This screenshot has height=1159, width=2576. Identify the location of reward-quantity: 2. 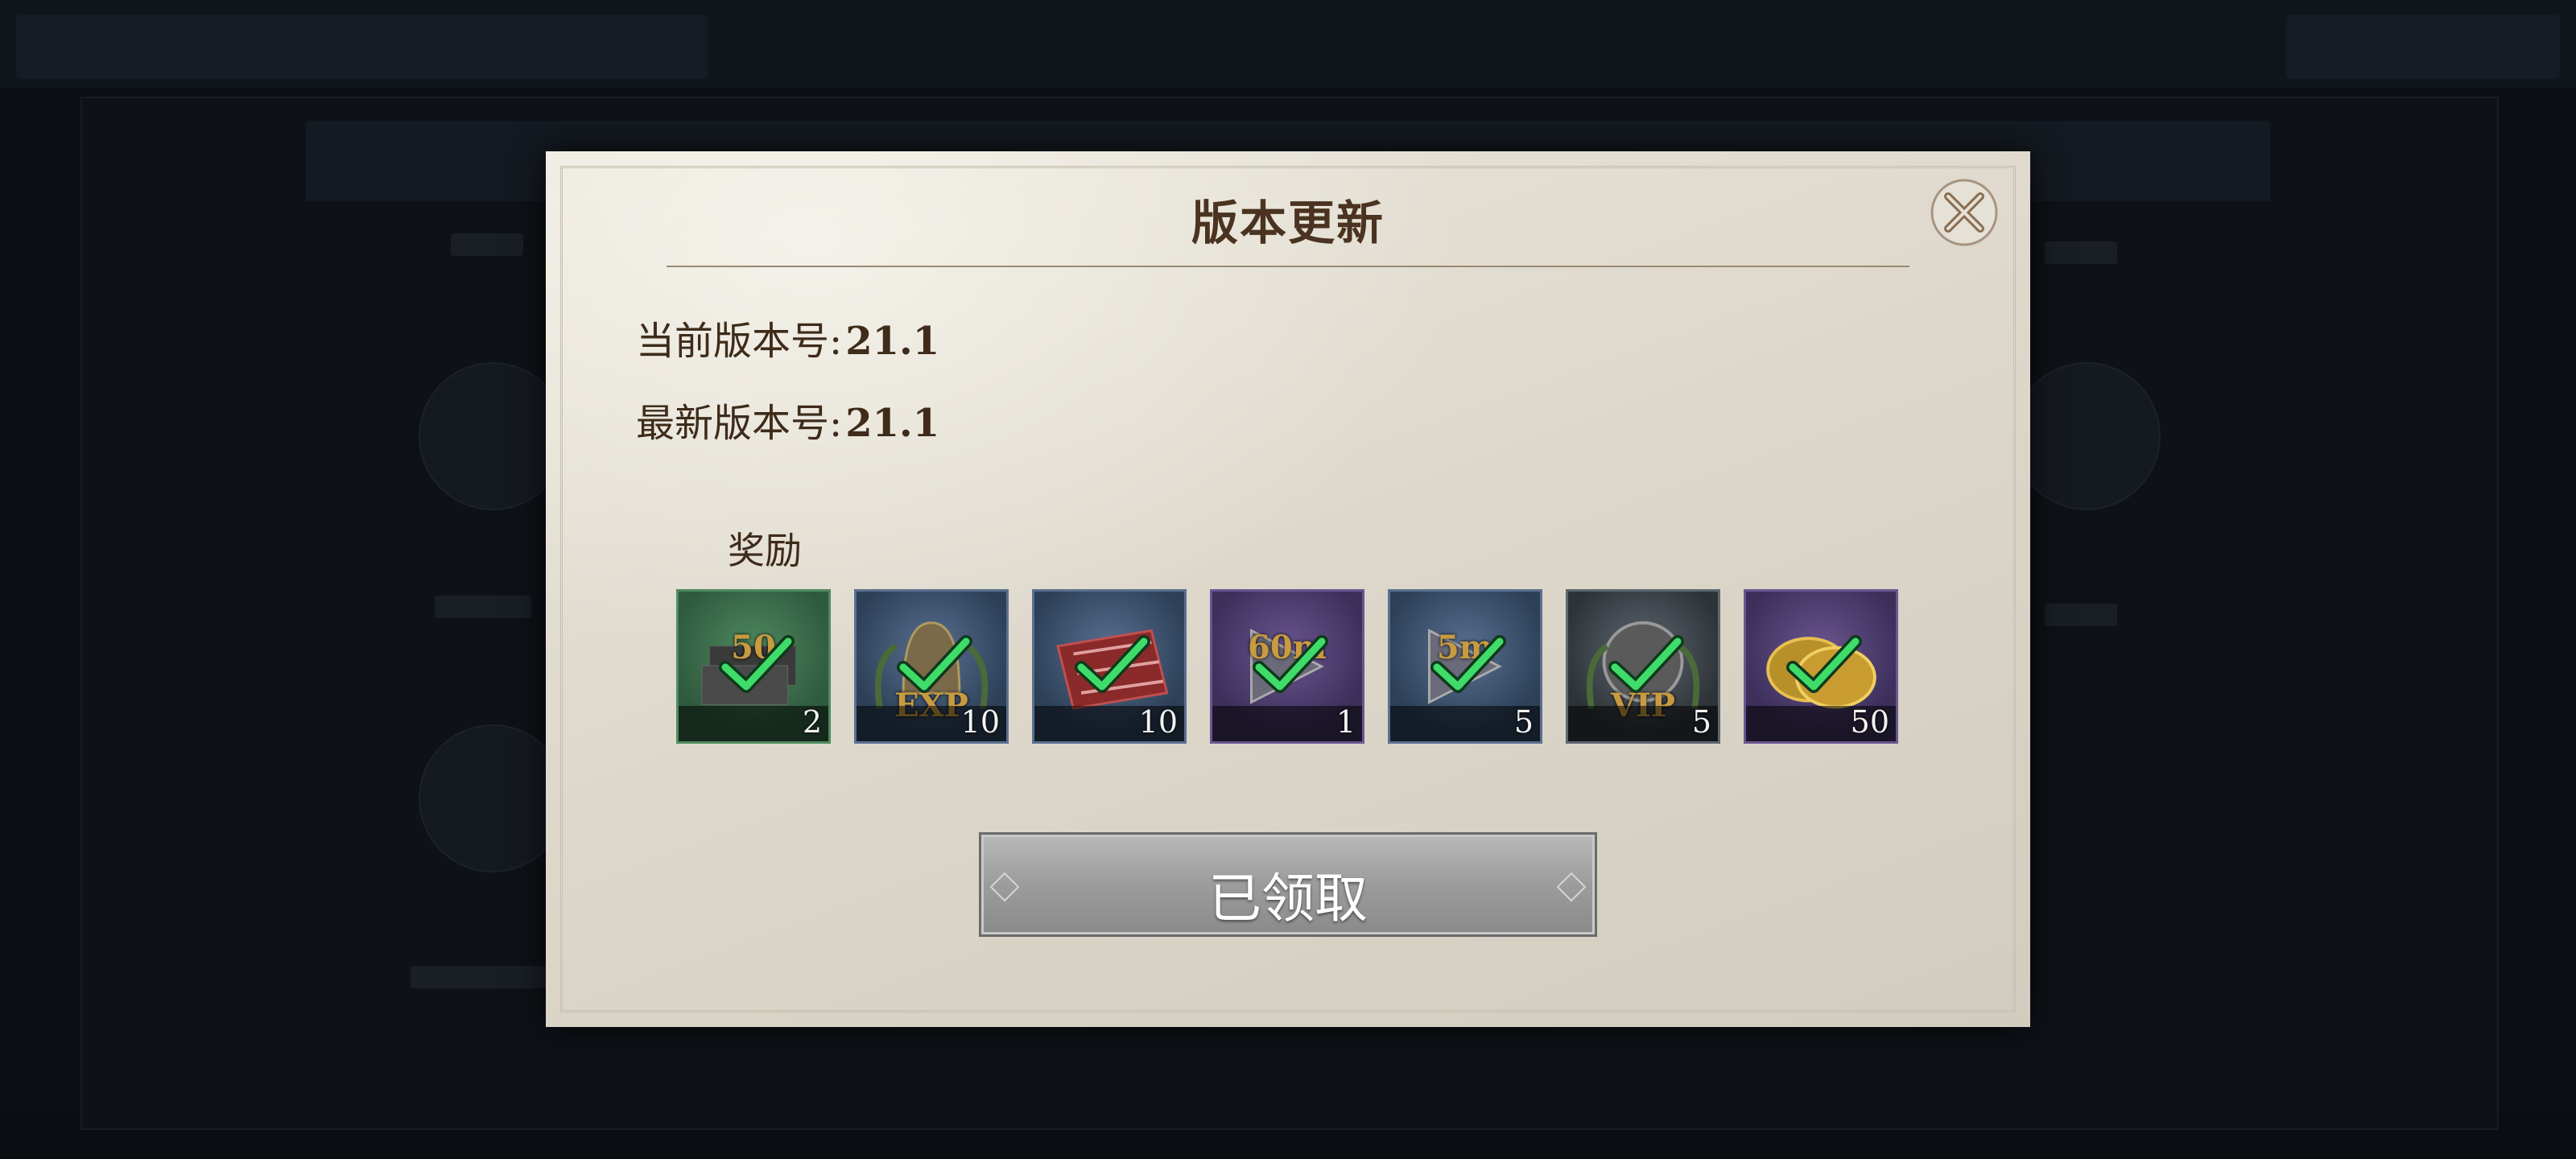
(812, 722).